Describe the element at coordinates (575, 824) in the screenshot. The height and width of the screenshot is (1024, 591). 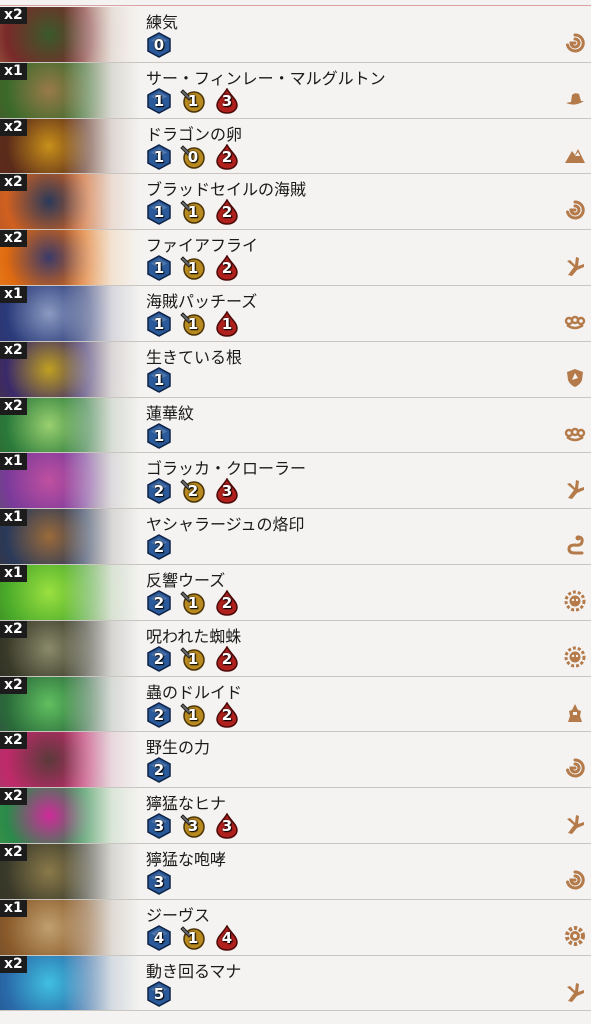
I see `claw-icon` at that location.